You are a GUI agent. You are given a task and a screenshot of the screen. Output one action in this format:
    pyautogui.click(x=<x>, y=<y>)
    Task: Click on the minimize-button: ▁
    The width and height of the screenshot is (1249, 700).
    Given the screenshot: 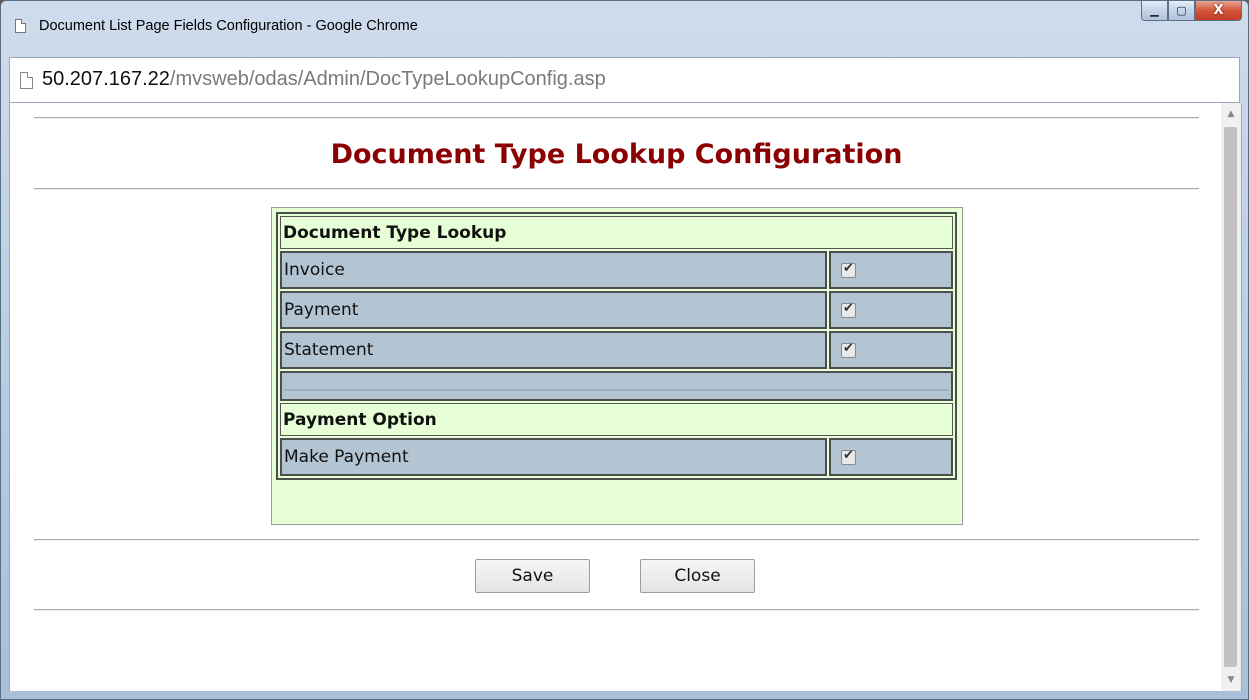 What is the action you would take?
    pyautogui.click(x=1154, y=11)
    